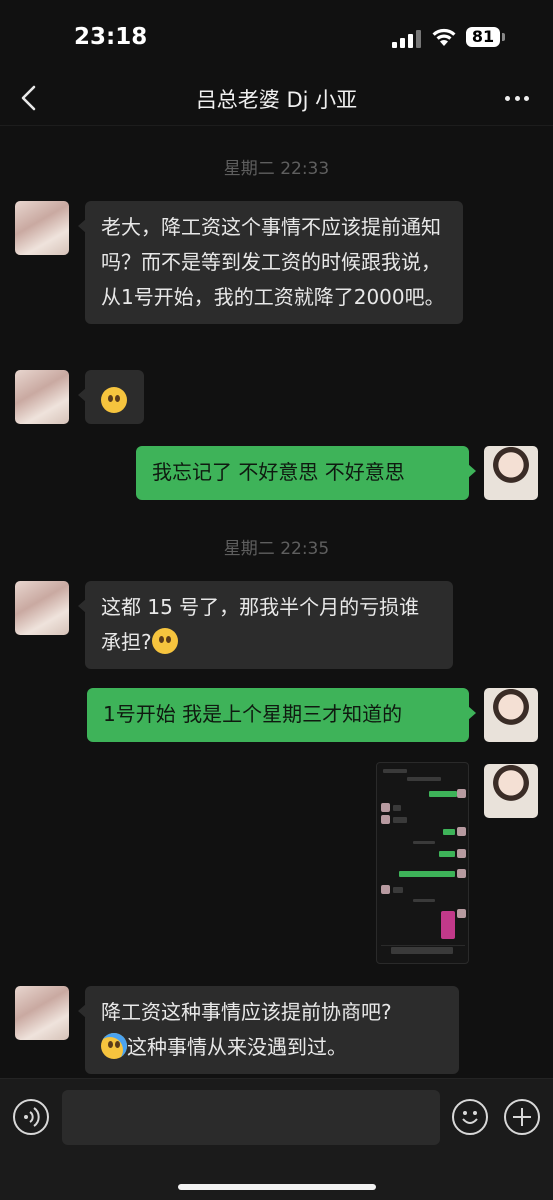 Image resolution: width=553 pixels, height=1200 pixels. Describe the element at coordinates (111, 37) in the screenshot. I see `status-time: 23:18` at that location.